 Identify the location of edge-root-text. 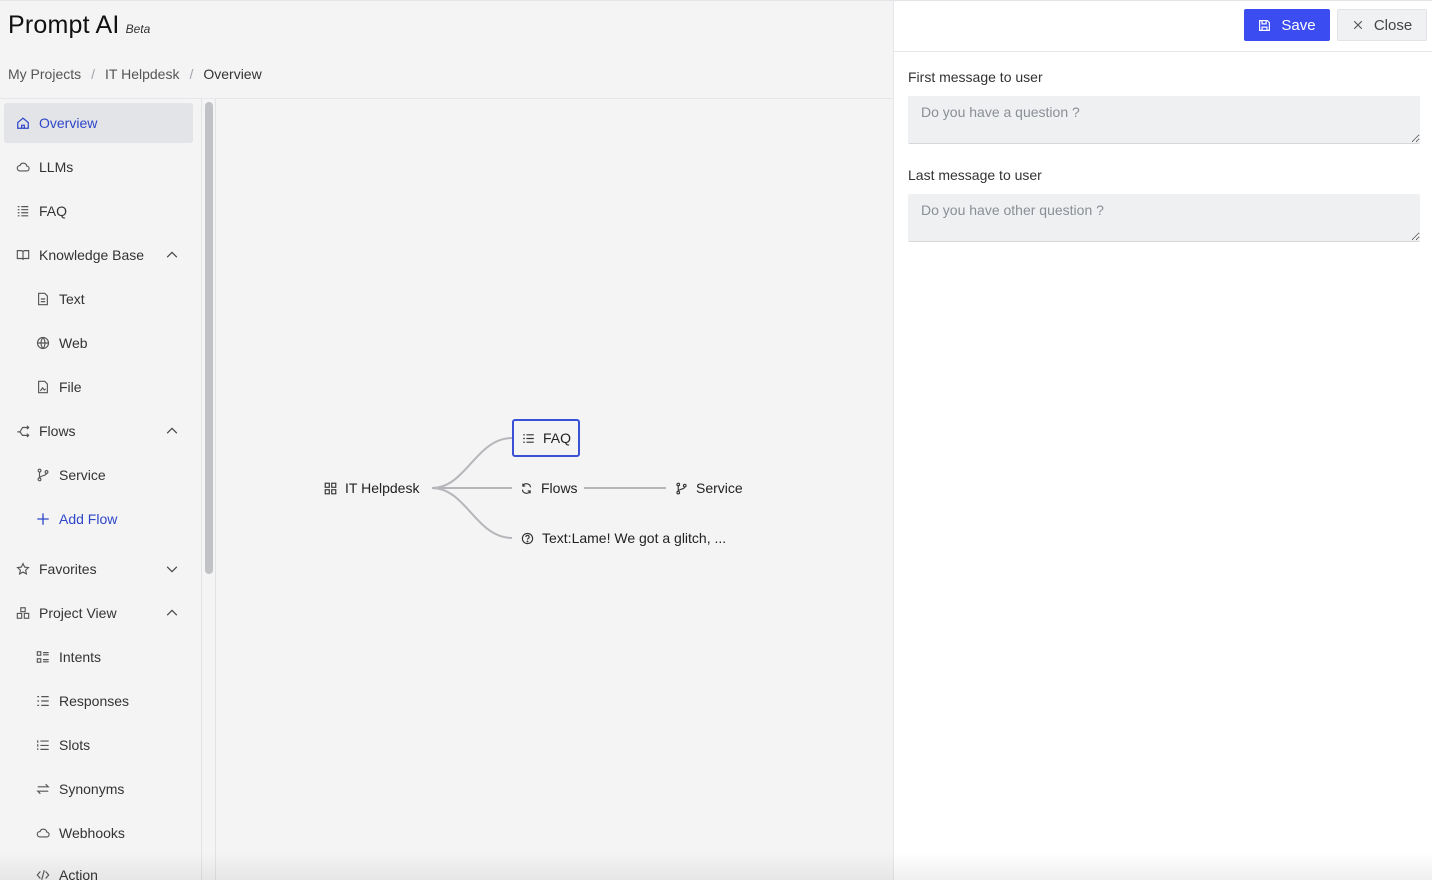
(472, 513).